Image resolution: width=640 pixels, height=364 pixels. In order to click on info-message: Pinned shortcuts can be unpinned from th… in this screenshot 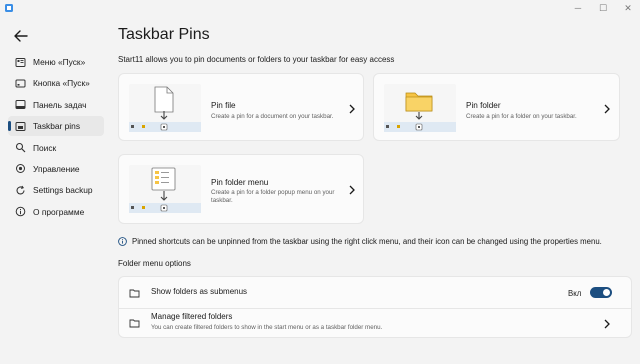, I will do `click(360, 241)`.